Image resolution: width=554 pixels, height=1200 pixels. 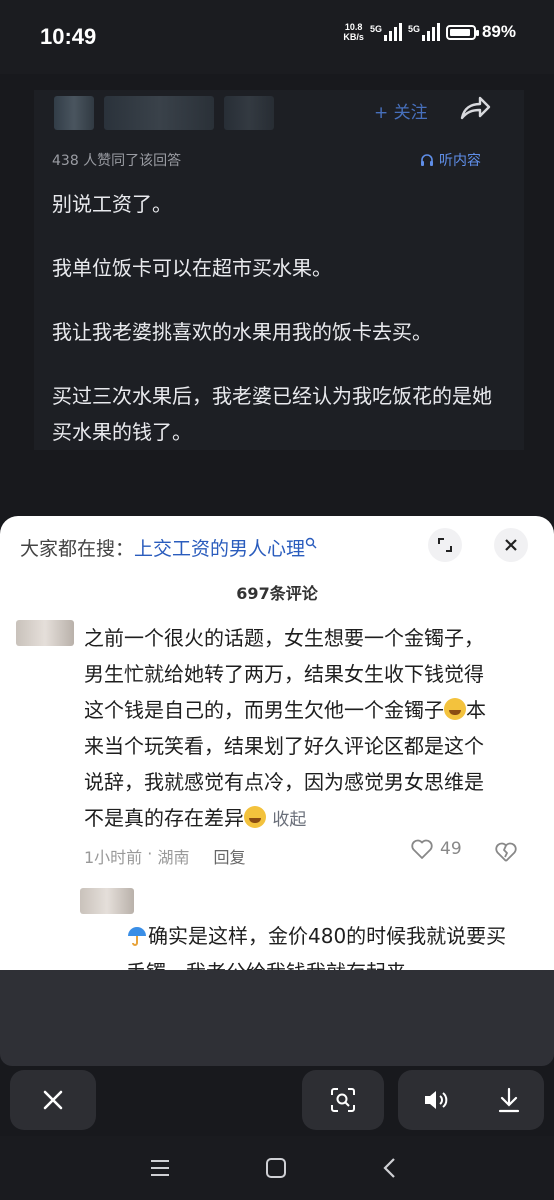 What do you see at coordinates (353, 37) in the screenshot?
I see `speed-unit: KB/s` at bounding box center [353, 37].